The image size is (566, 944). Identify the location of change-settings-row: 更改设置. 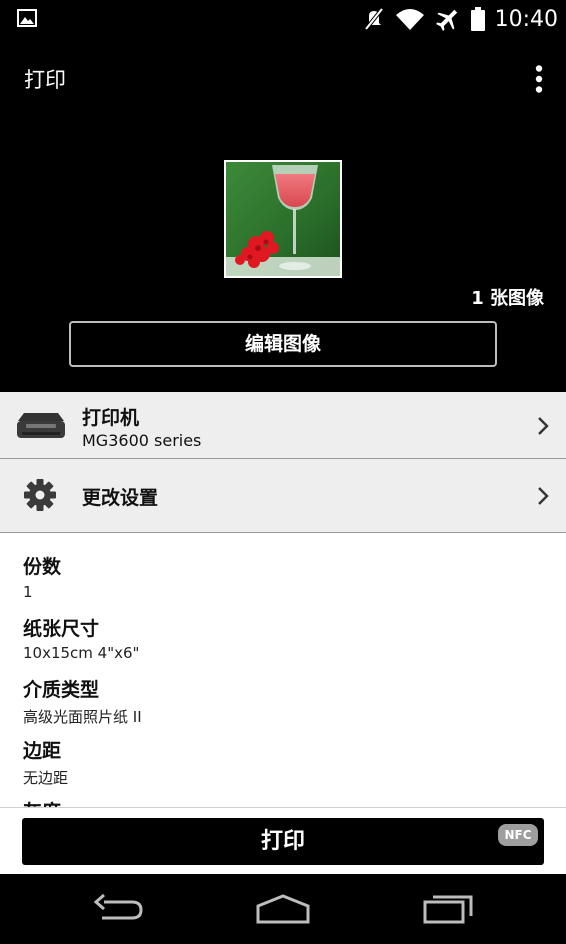
(283, 496).